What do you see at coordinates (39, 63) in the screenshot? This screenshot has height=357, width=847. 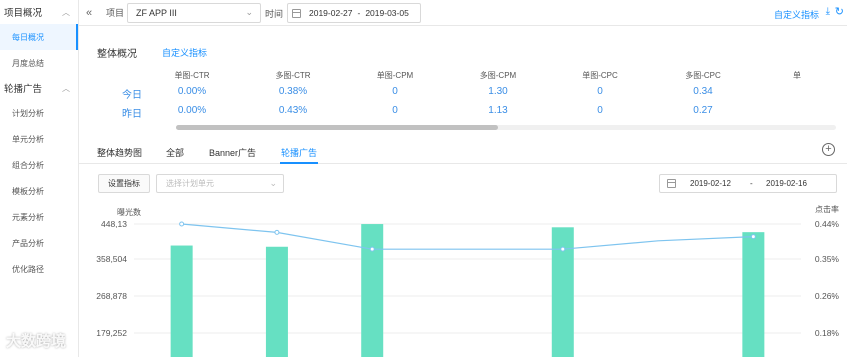 I see `sidebar-item: 月度总结` at bounding box center [39, 63].